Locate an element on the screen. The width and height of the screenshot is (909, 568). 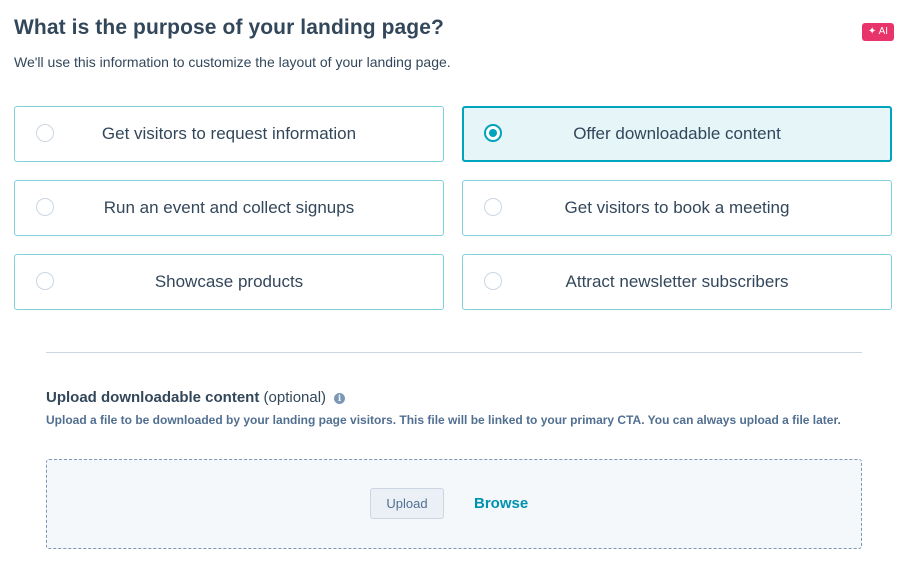
option-label: Attract newsletter subscribers is located at coordinates (677, 281).